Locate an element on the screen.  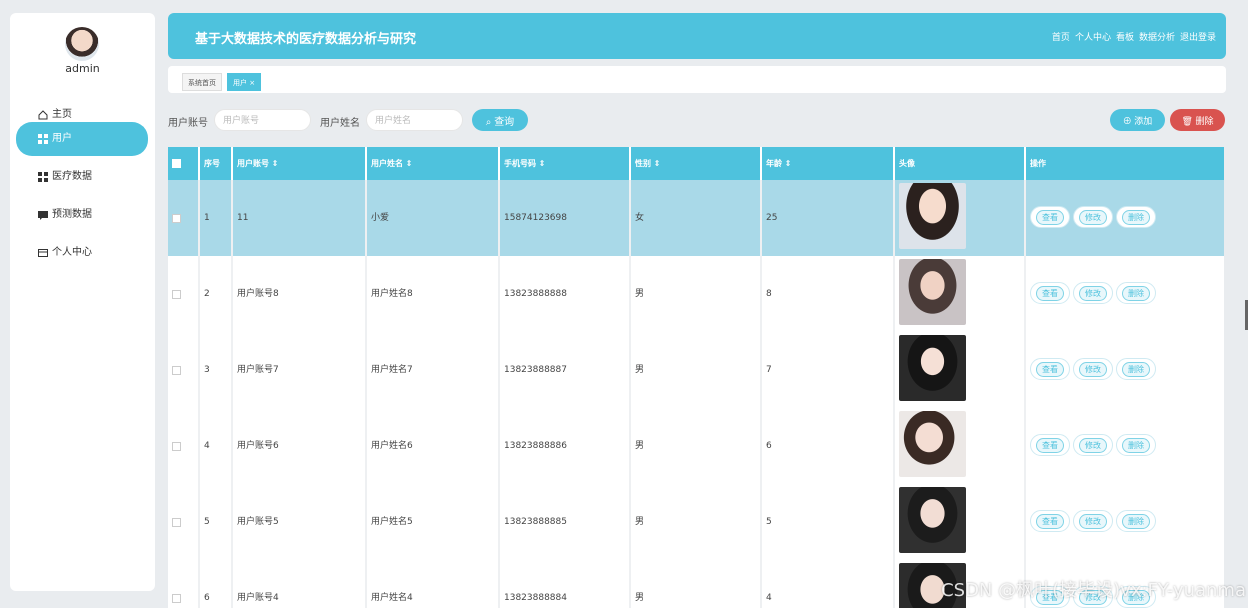
delete-button: 🗑 删除 is located at coordinates (1197, 120).